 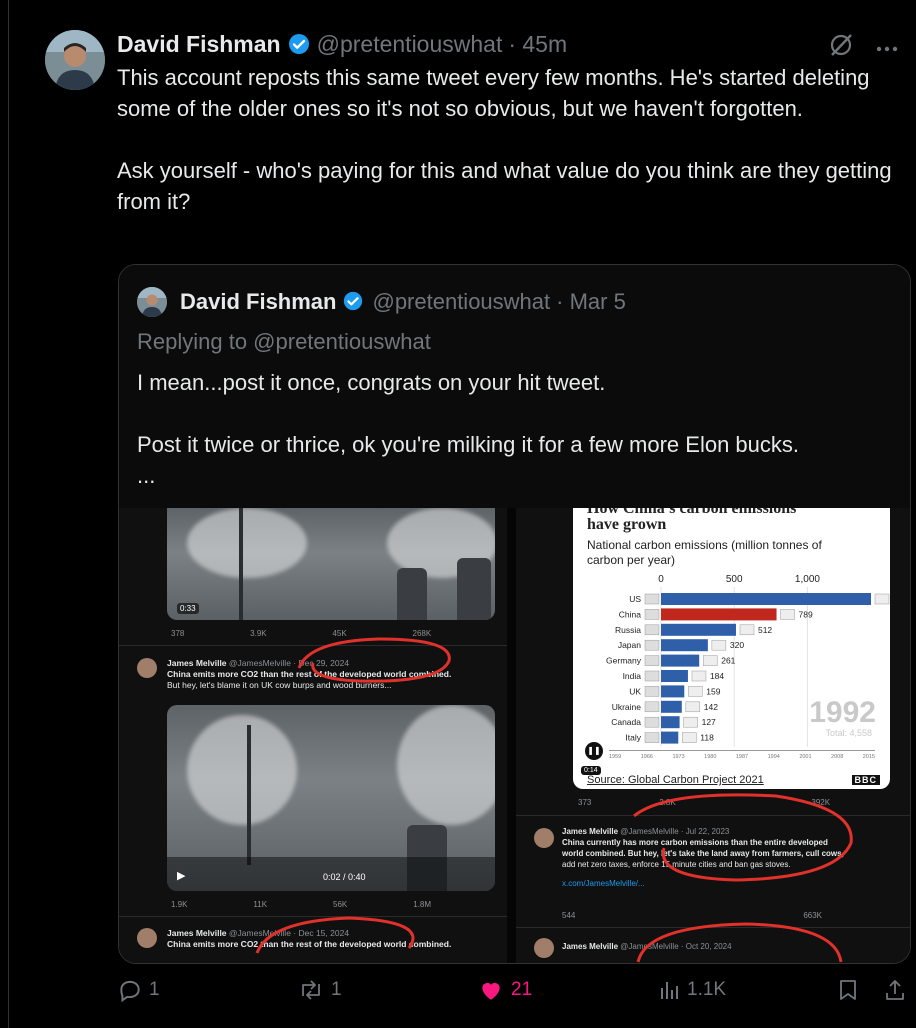 I want to click on tweet-time: · 45m, so click(x=537, y=44).